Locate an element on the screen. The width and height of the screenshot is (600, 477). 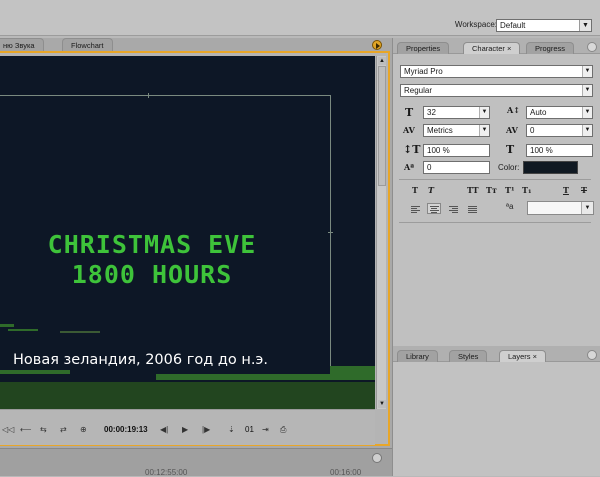
step-back-icon: ◀| is located at coordinates (164, 430).